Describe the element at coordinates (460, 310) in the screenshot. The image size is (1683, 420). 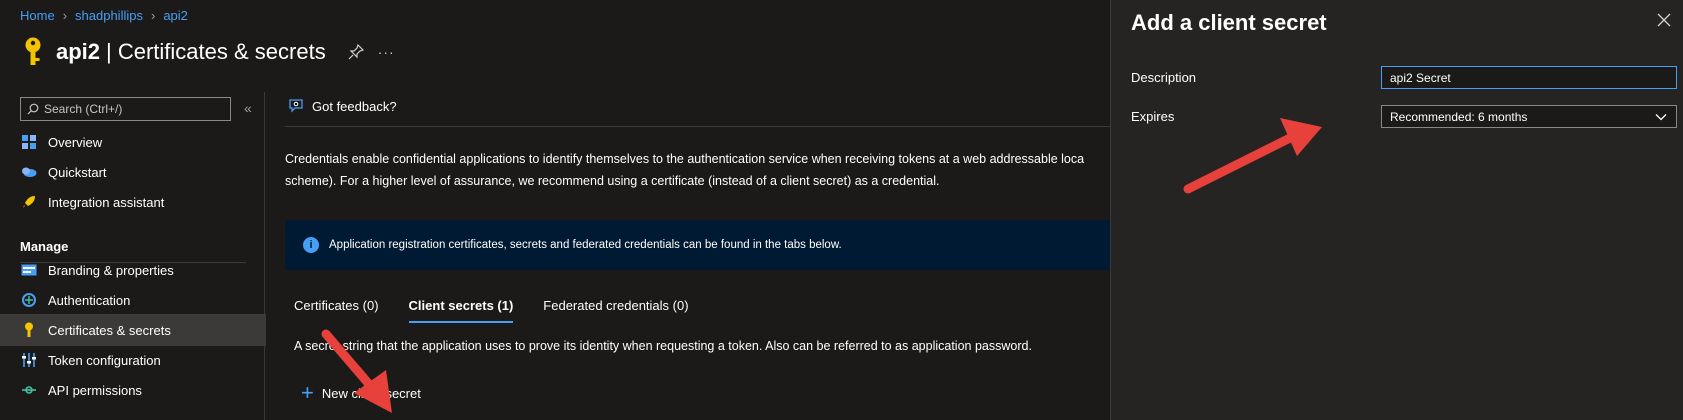
I see `tab-client-secrets: Client secrets (1)` at that location.